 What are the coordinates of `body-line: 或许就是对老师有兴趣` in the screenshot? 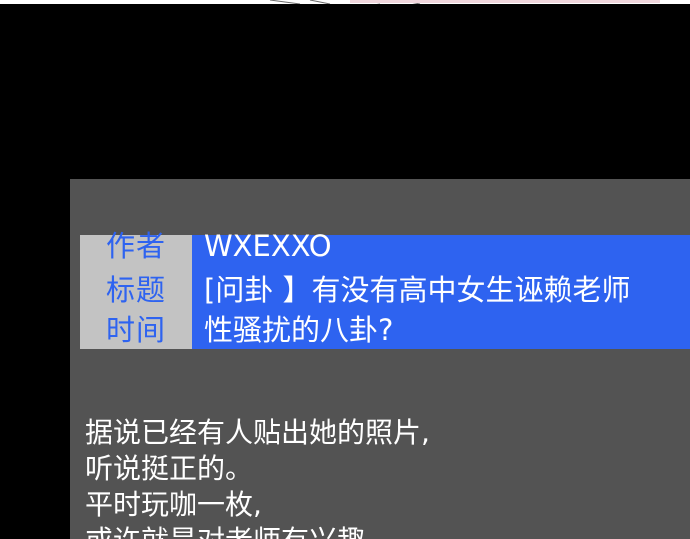 It's located at (257, 531).